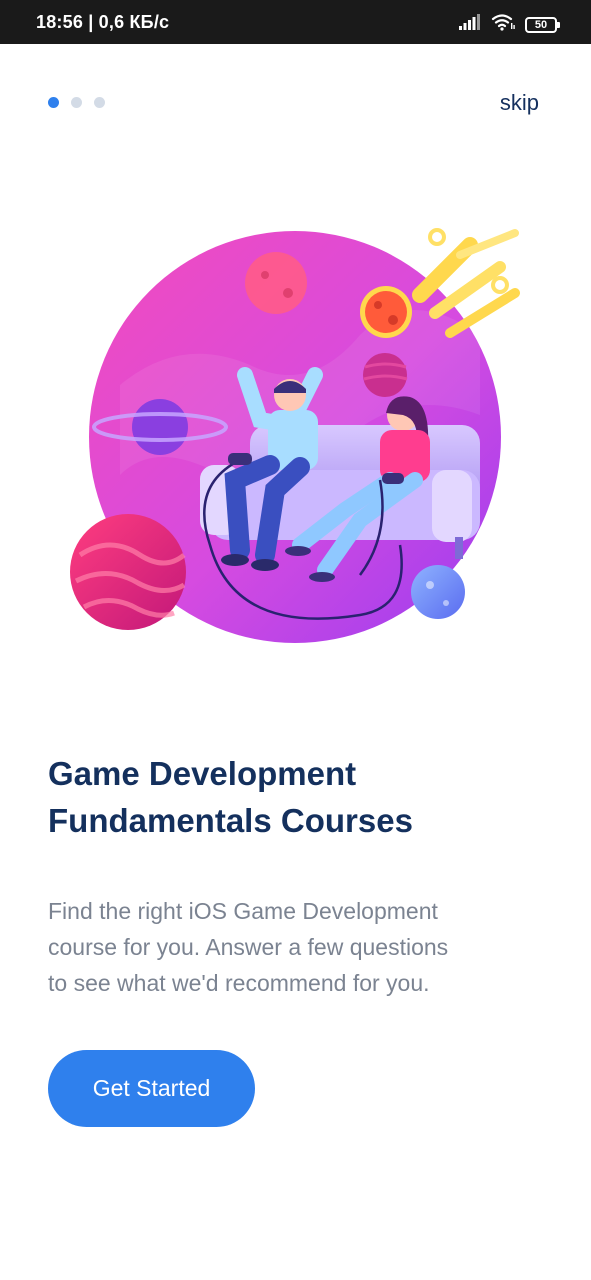  What do you see at coordinates (519, 103) in the screenshot?
I see `skip-button: skip` at bounding box center [519, 103].